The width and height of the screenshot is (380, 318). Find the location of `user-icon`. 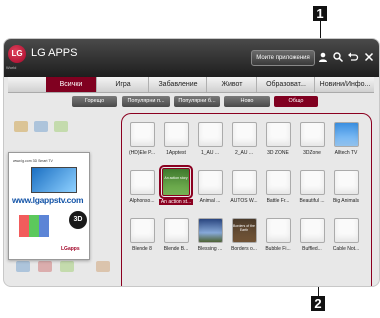

user-icon is located at coordinates (323, 57).